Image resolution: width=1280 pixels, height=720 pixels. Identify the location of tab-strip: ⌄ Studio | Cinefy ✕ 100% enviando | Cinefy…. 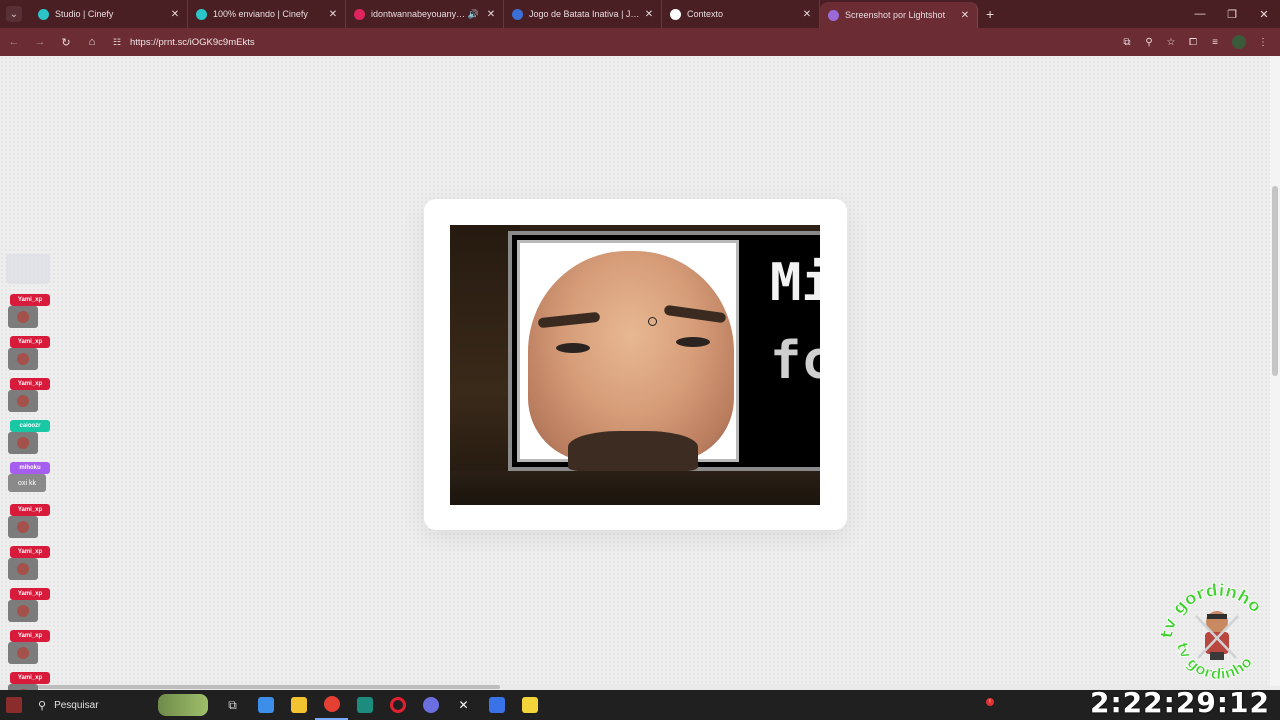
(640, 14).